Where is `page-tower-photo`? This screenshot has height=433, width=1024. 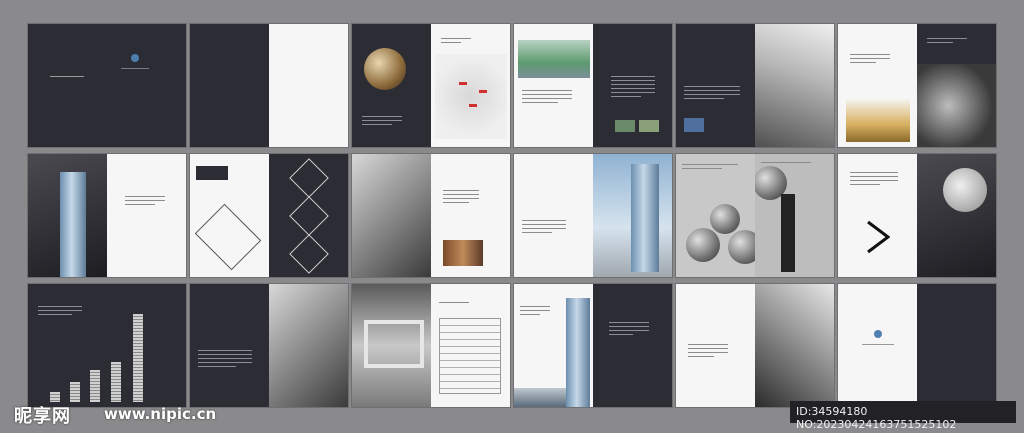
page-tower-photo is located at coordinates (67, 215).